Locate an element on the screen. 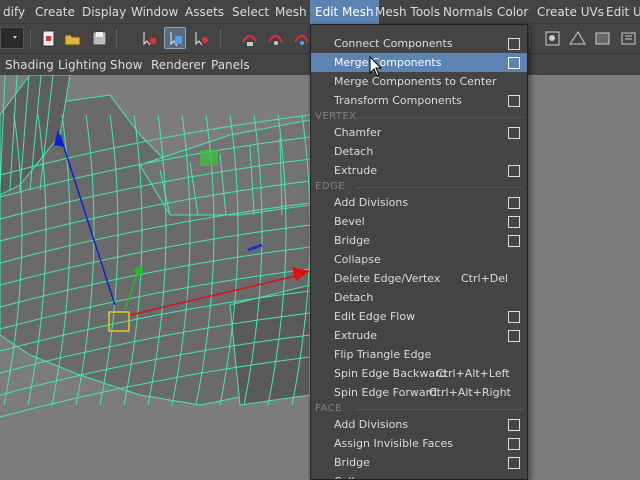 Image resolution: width=640 pixels, height=480 pixels. open-scene-button is located at coordinates (72, 38).